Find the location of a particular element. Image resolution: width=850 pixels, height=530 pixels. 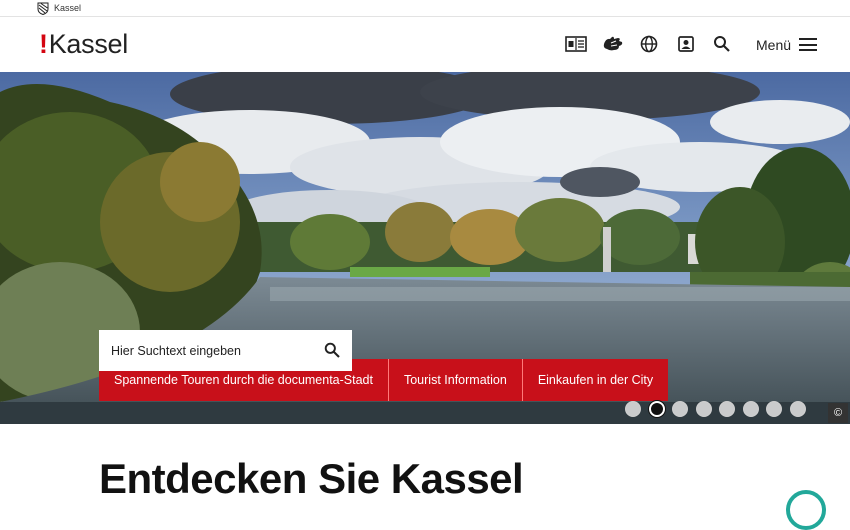

image-copyright-icon: © is located at coordinates (838, 413).